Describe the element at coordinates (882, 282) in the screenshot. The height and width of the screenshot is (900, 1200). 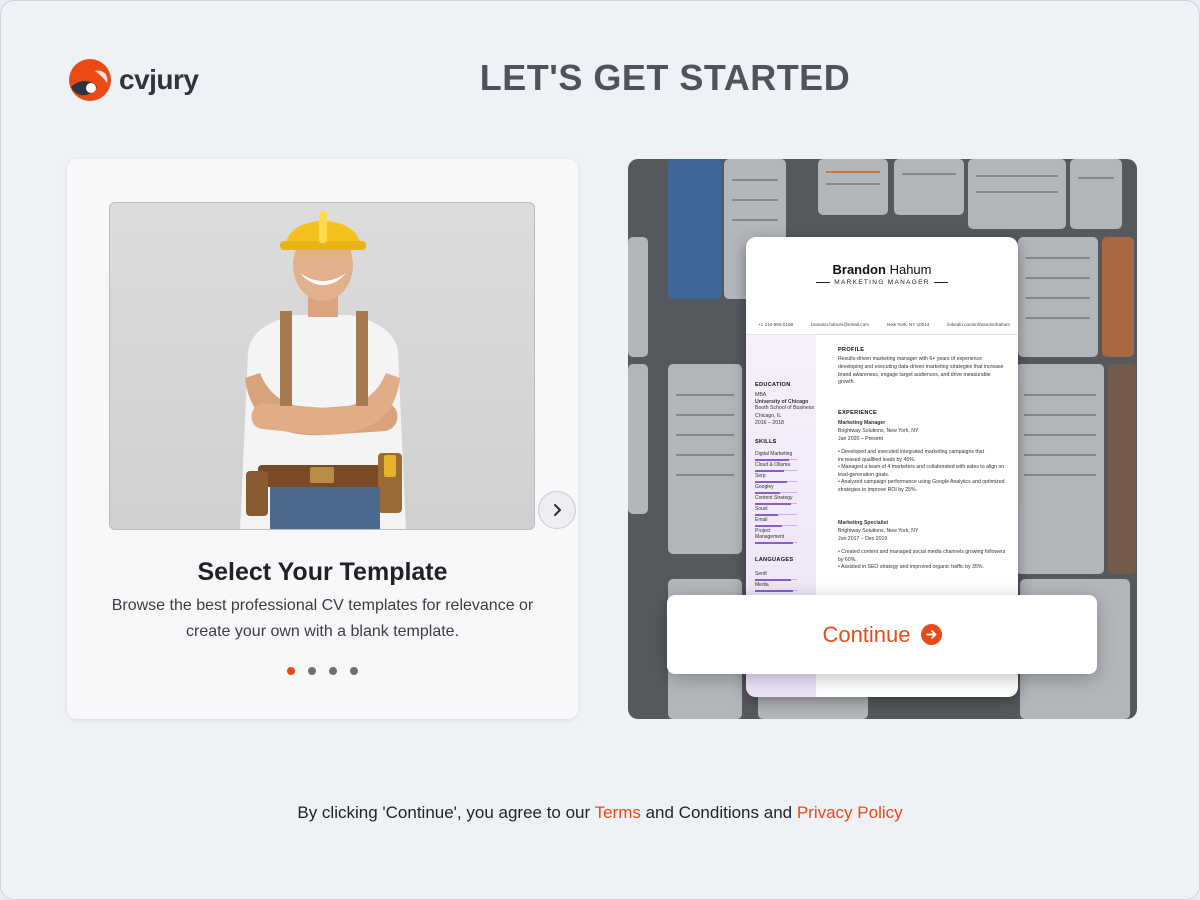
I see `resume-role: MARKETING MANAGER` at that location.